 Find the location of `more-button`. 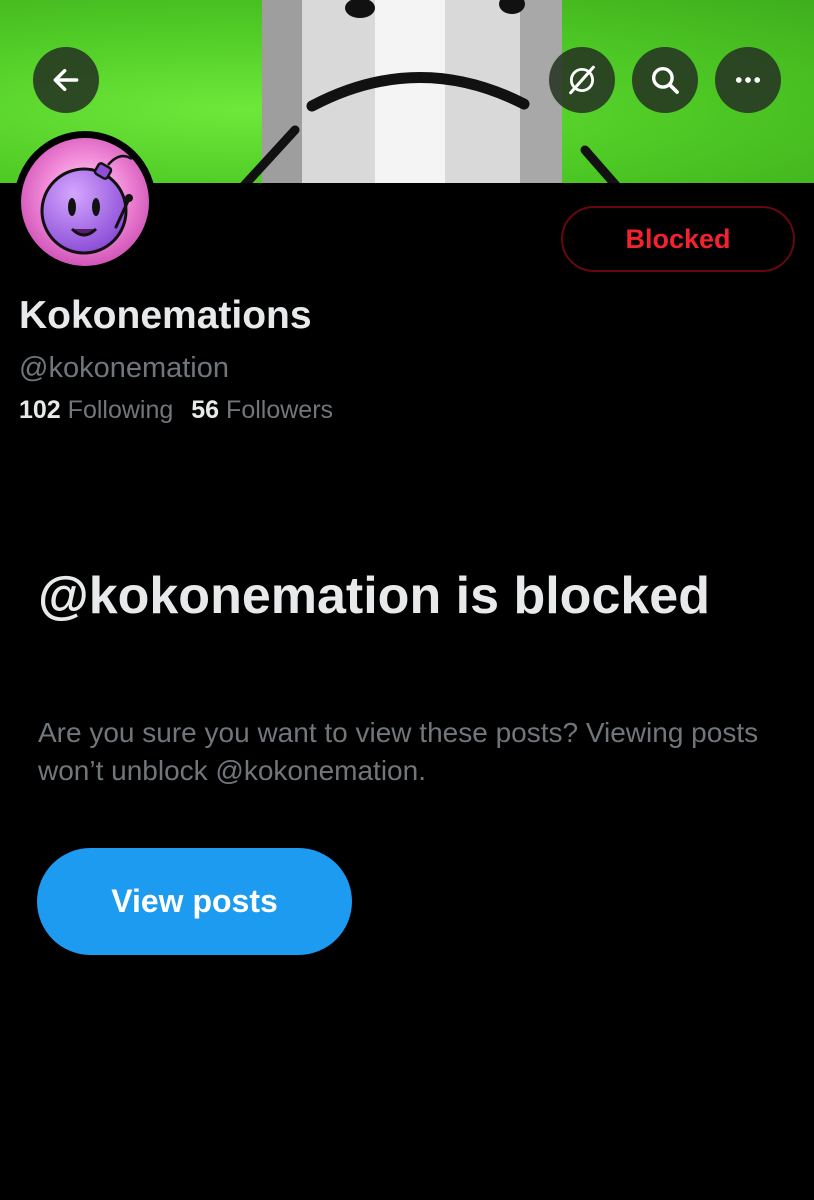

more-button is located at coordinates (748, 80).